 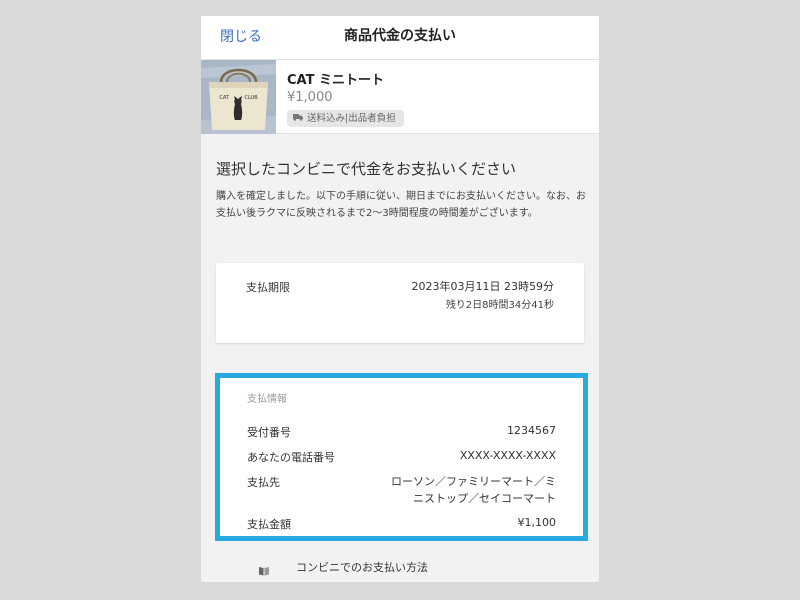 I want to click on deadline-card: 支払期限 2023年03月11日 23時59分 残り2日8時間34分41秒, so click(x=400, y=303).